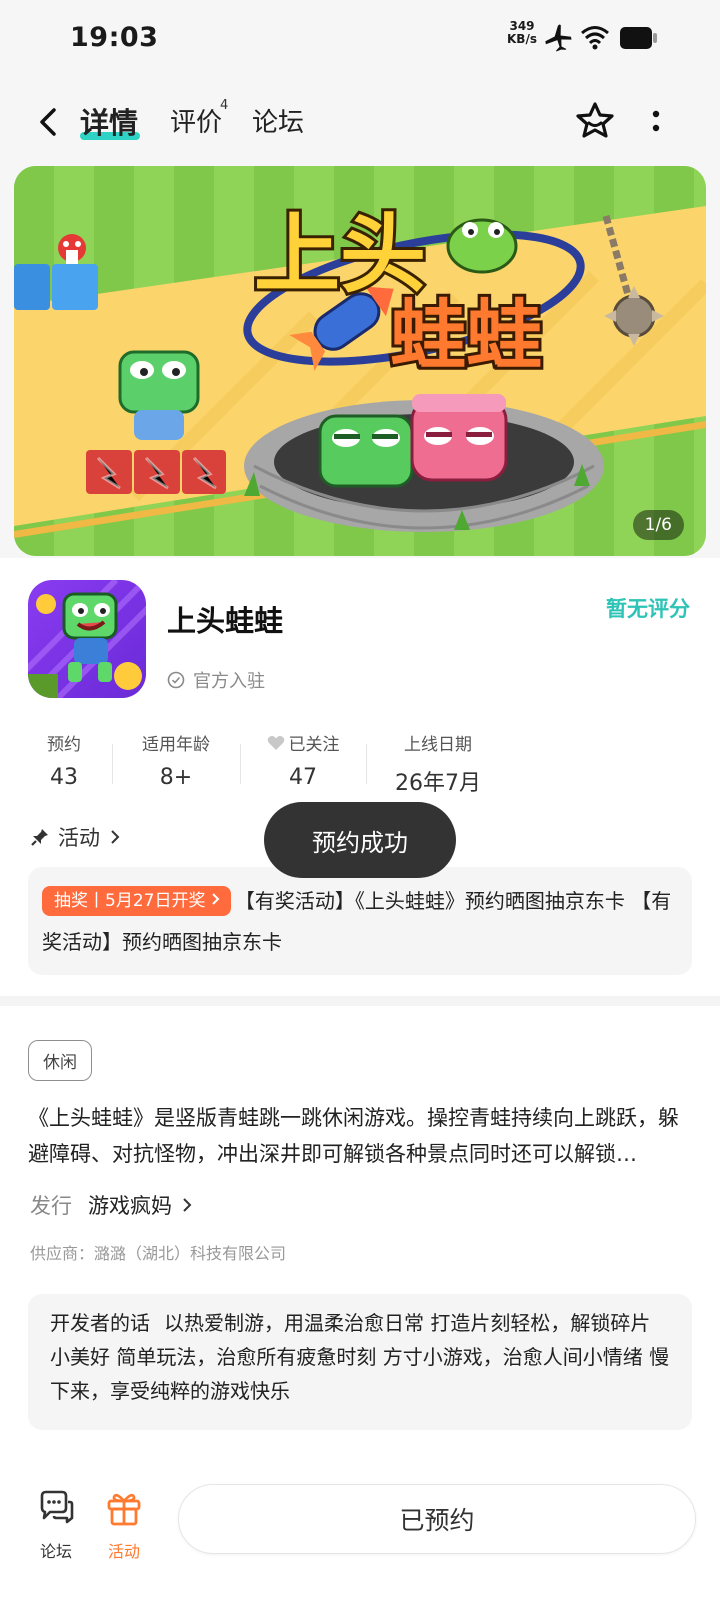 This screenshot has width=720, height=1600. What do you see at coordinates (522, 39) in the screenshot?
I see `network-speed-unit: KB/s` at bounding box center [522, 39].